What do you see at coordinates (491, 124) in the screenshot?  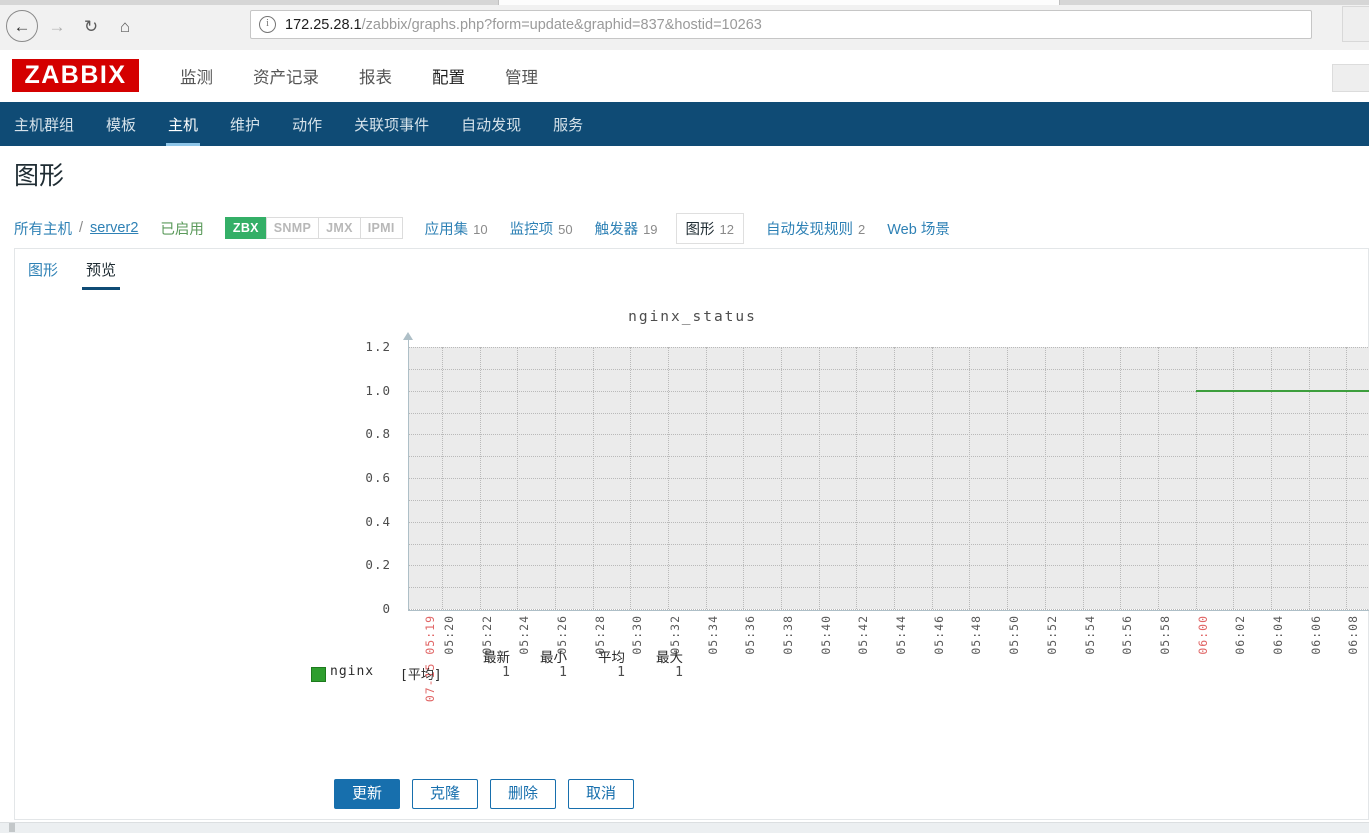 I see `sub-nav-item-discovery: 自动发现` at bounding box center [491, 124].